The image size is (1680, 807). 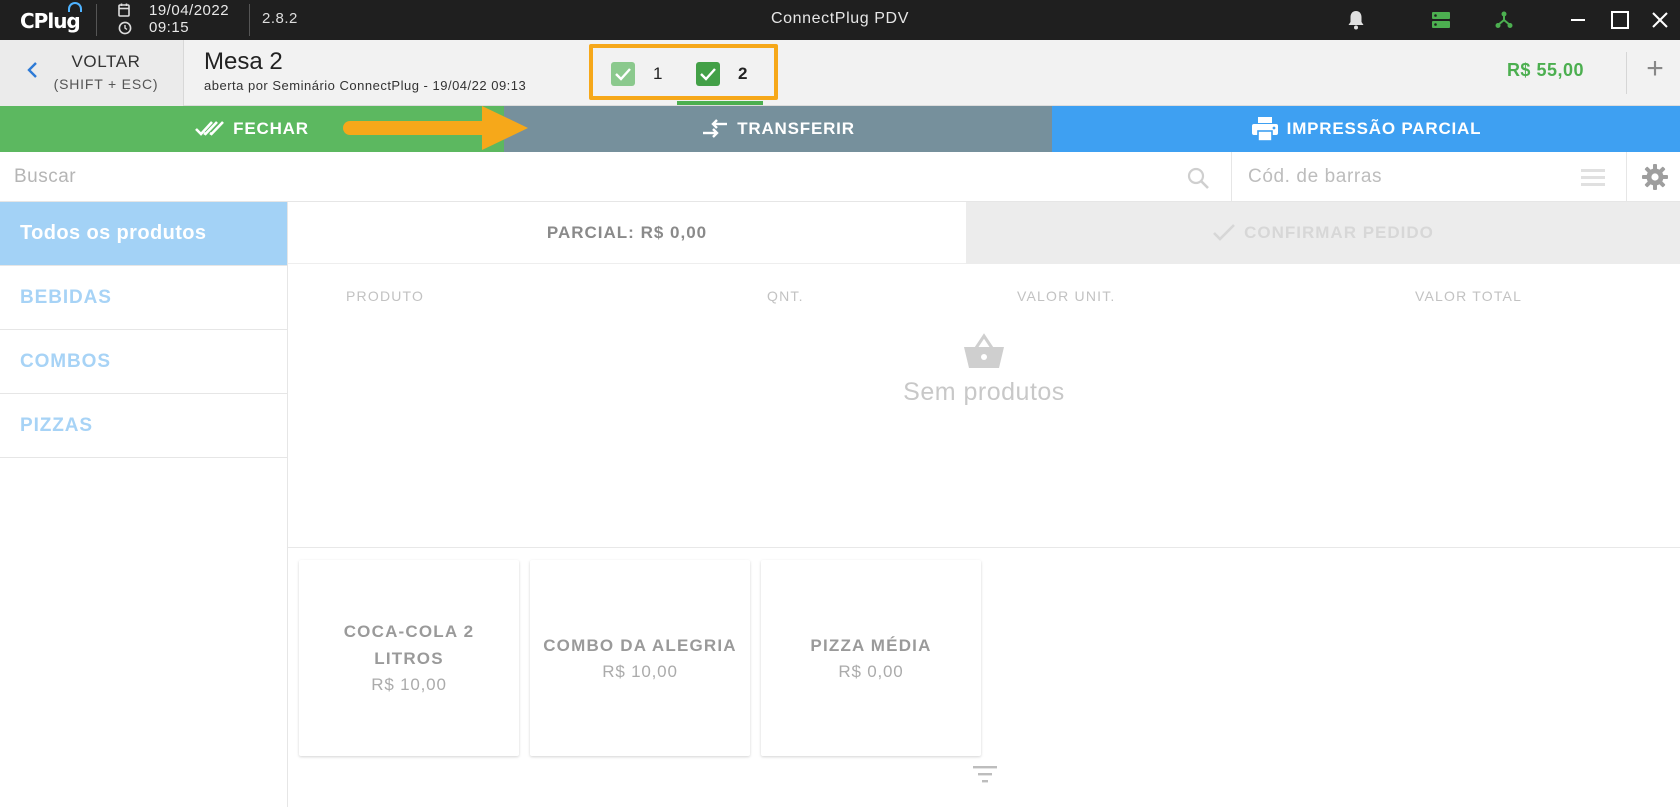 I want to click on gear-icon, so click(x=1655, y=177).